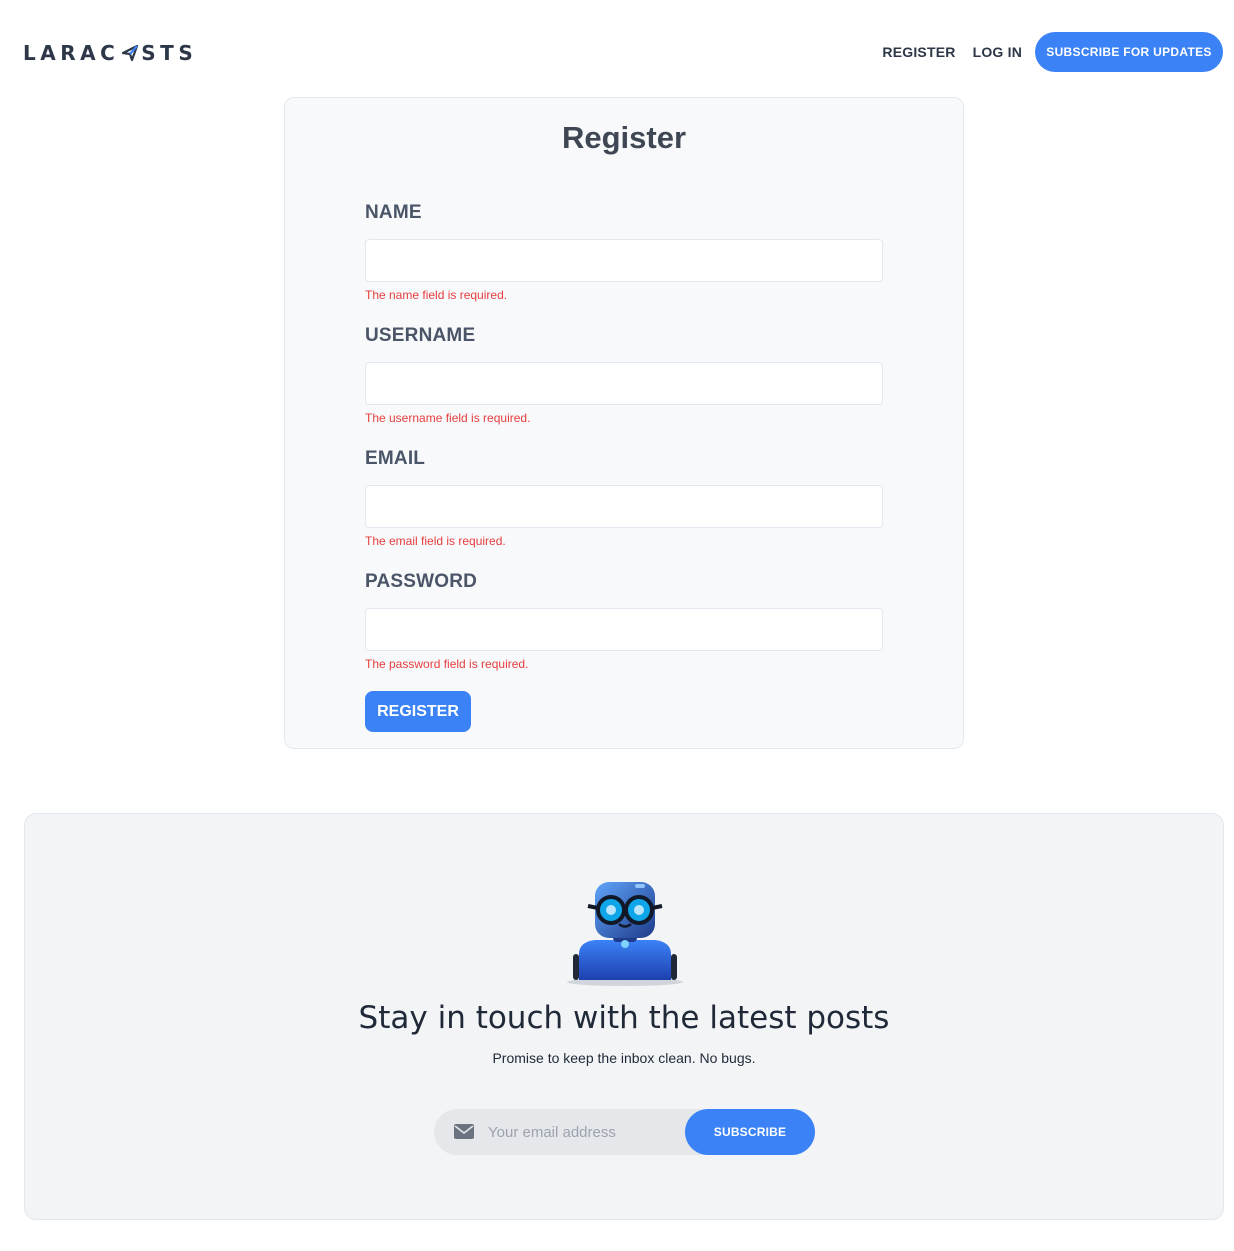 Image resolution: width=1234 pixels, height=1251 pixels. I want to click on password-label: PASSWORD, so click(421, 581).